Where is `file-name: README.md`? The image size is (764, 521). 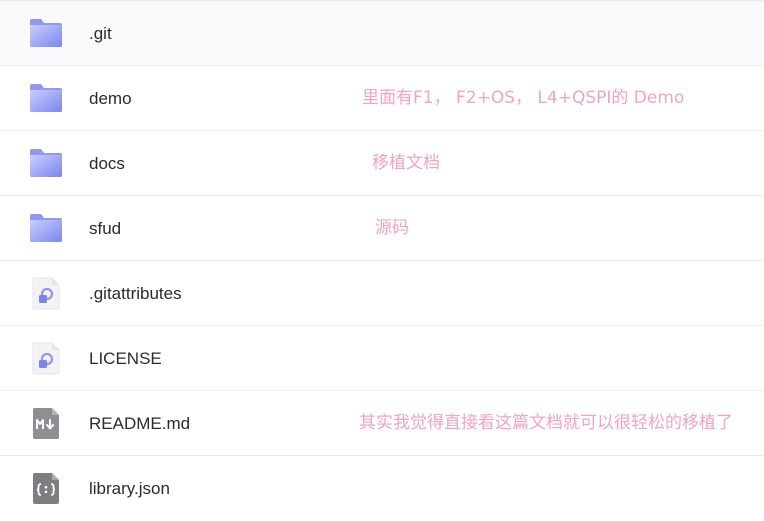
file-name: README.md is located at coordinates (139, 423).